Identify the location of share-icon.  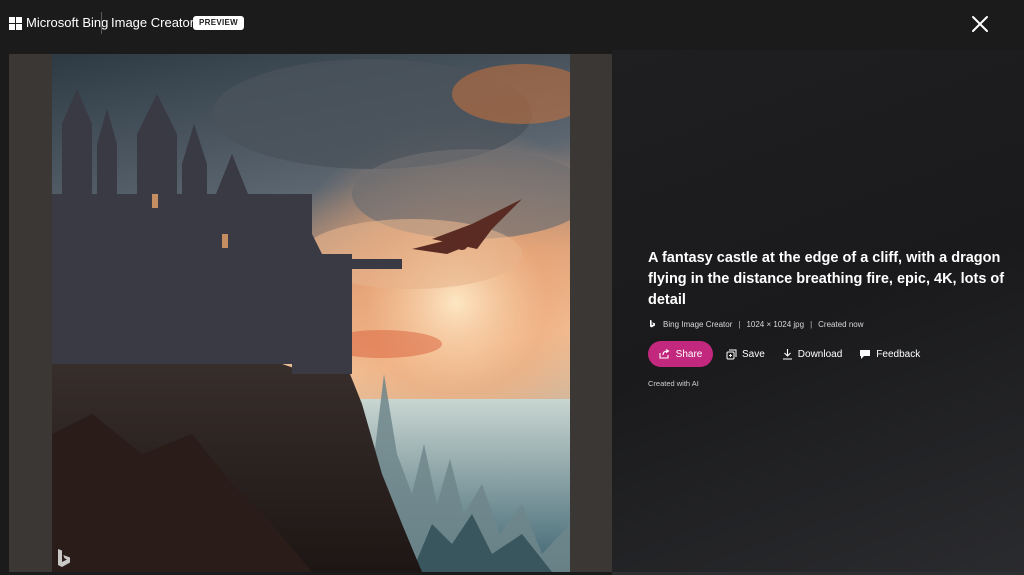
(664, 354).